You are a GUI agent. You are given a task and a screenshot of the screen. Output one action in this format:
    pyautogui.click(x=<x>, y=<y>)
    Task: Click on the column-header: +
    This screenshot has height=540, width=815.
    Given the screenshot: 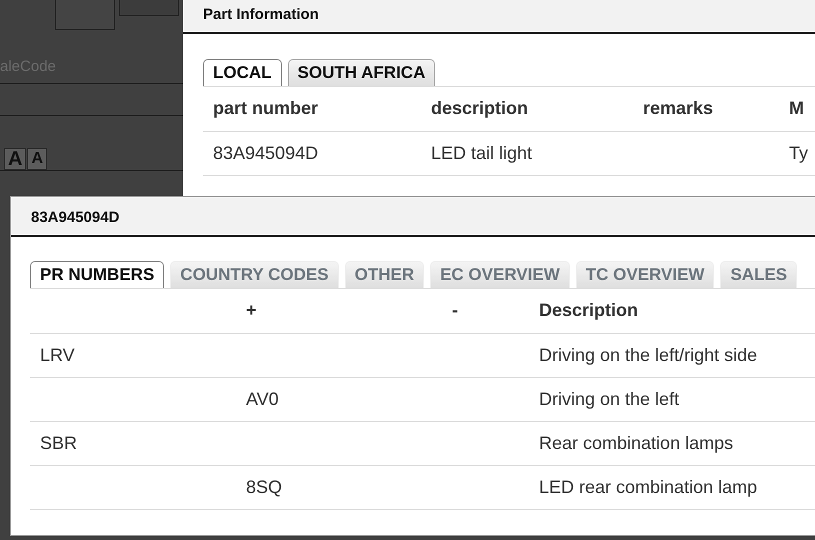 What is the action you would take?
    pyautogui.click(x=251, y=310)
    